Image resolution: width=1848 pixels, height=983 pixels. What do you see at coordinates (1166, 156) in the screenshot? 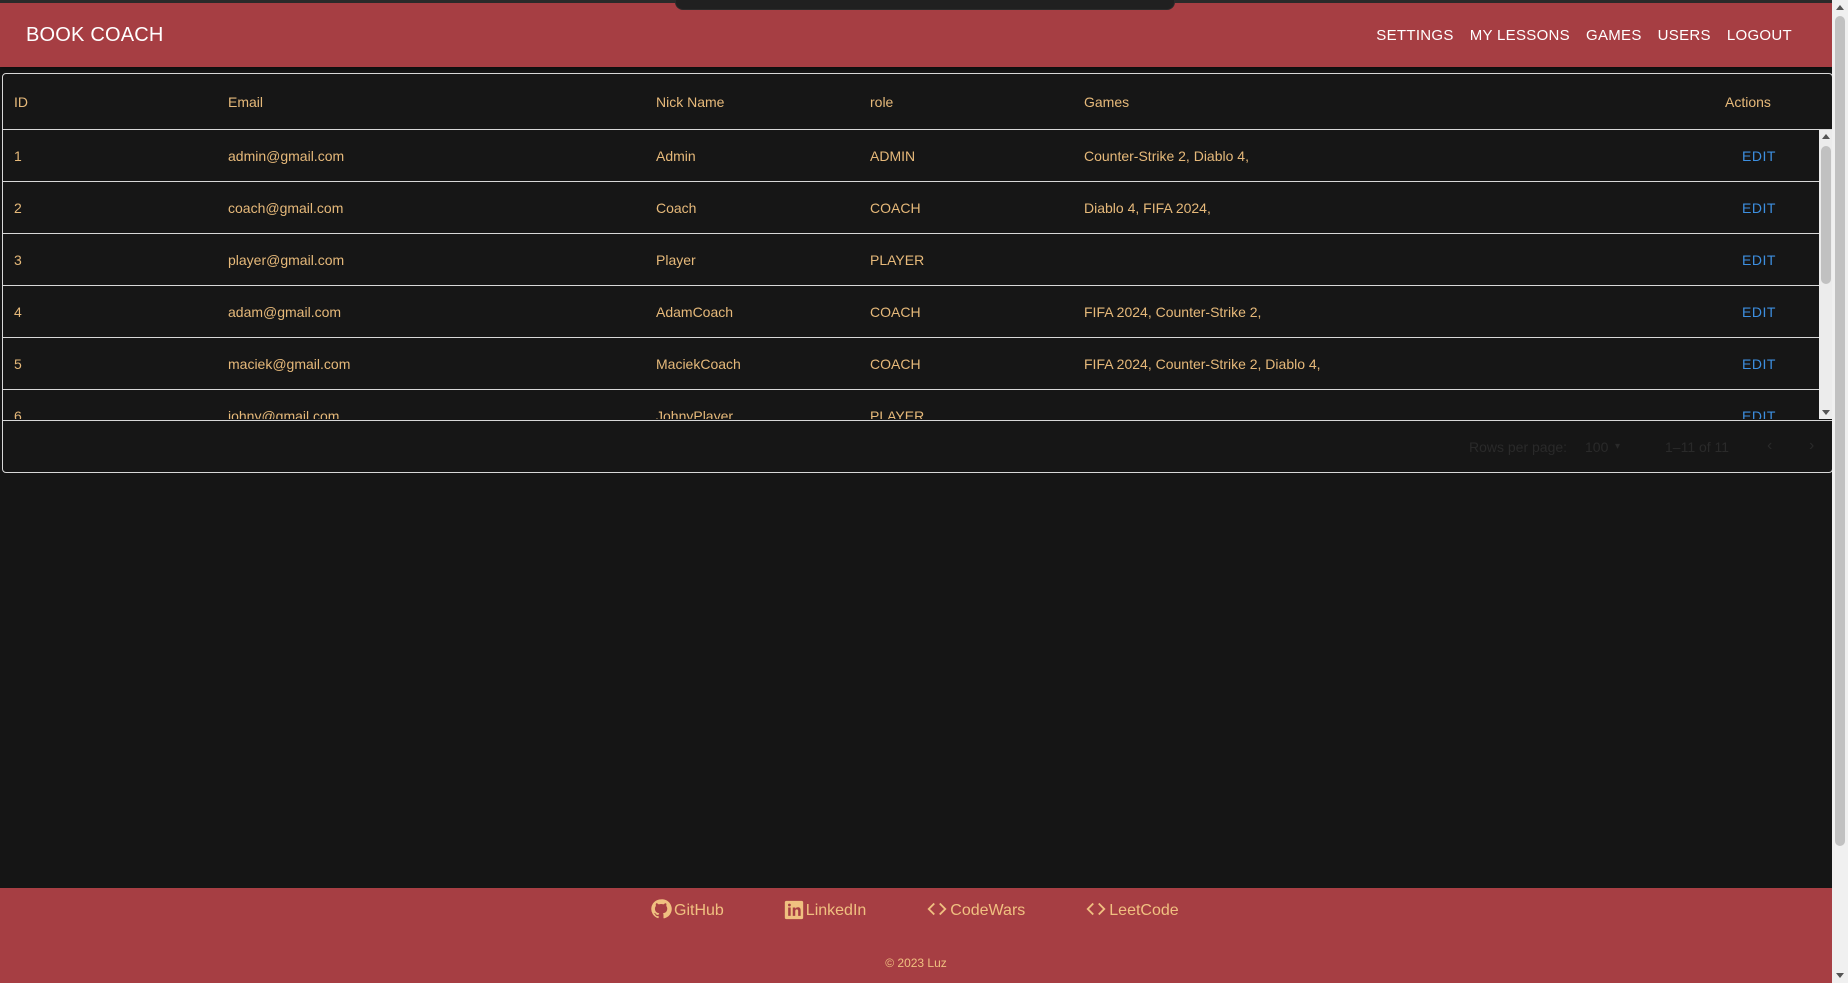
I see `cell-games: Counter-Strike 2, Diablo 4,` at bounding box center [1166, 156].